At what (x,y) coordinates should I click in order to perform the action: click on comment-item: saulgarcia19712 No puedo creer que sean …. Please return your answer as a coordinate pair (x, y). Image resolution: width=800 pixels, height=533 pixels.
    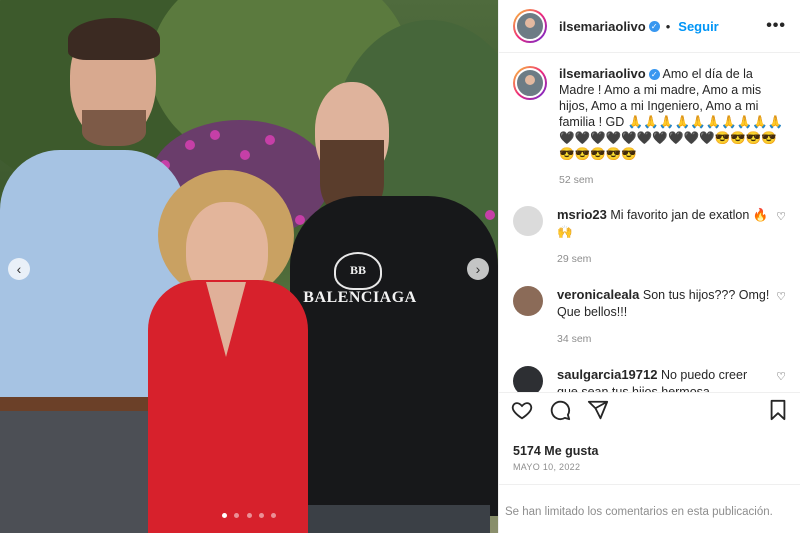
    Looking at the image, I should click on (649, 379).